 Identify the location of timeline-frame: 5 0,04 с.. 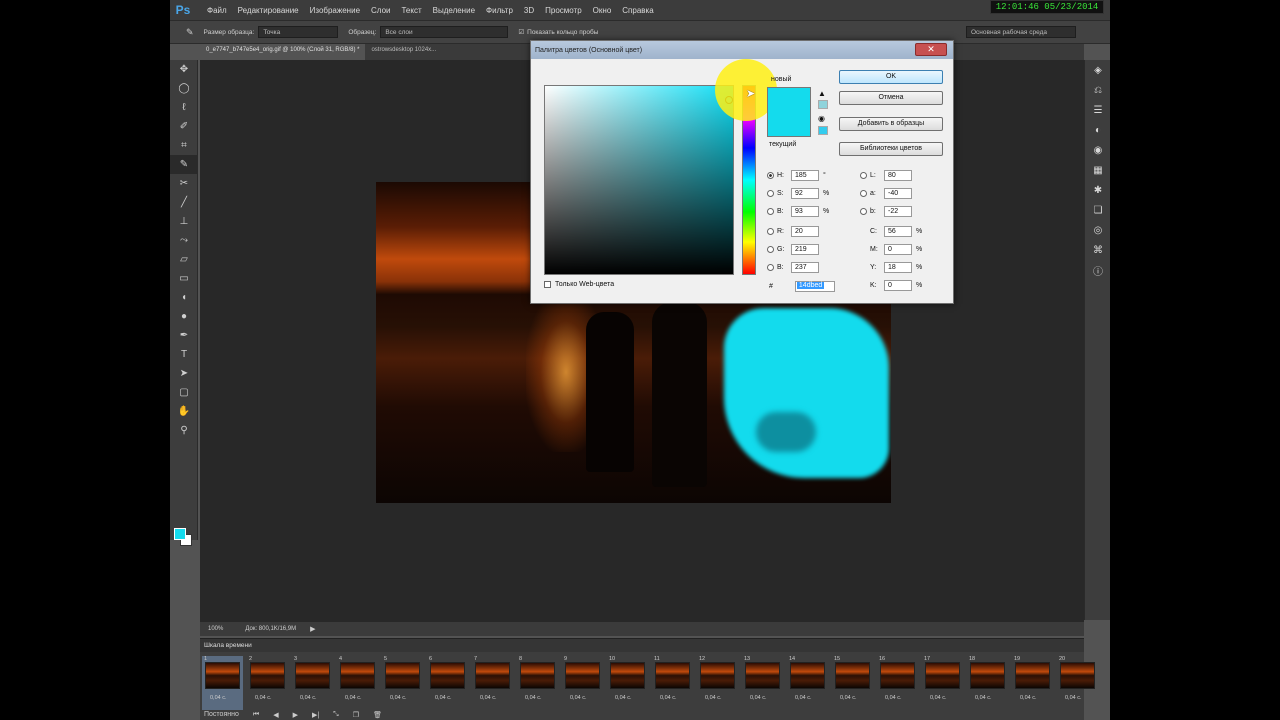
(402, 683).